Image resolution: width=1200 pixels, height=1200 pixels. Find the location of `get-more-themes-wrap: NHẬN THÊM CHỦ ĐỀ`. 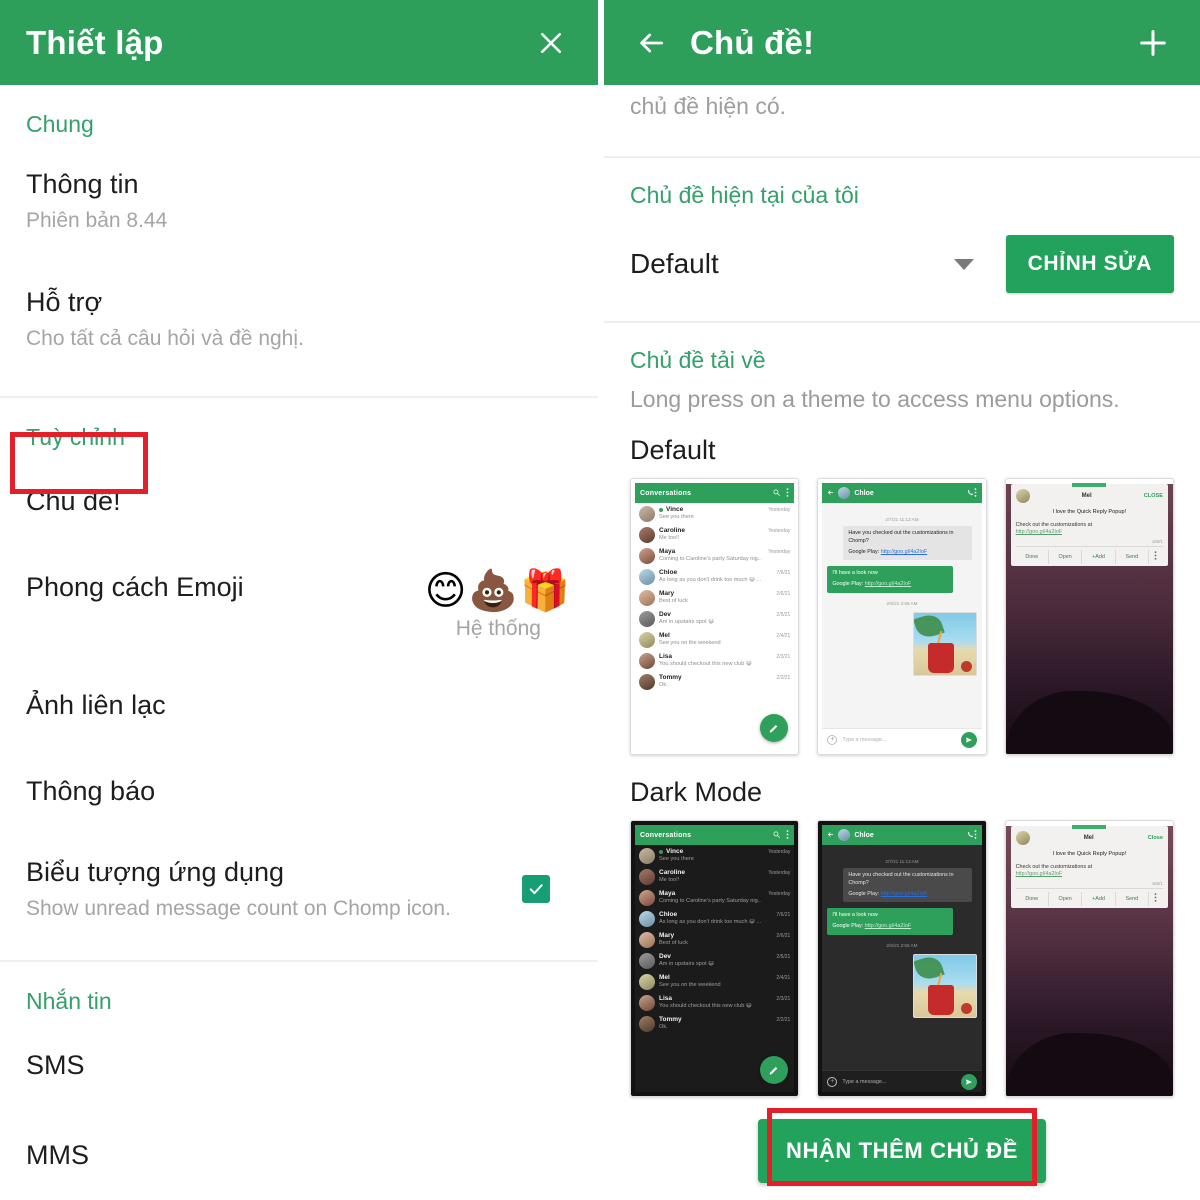

get-more-themes-wrap: NHẬN THÊM CHỦ ĐỀ is located at coordinates (902, 1151).